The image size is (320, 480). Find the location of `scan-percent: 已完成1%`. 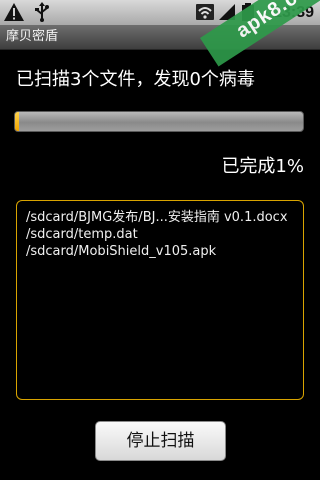

scan-percent: 已完成1% is located at coordinates (262, 166).